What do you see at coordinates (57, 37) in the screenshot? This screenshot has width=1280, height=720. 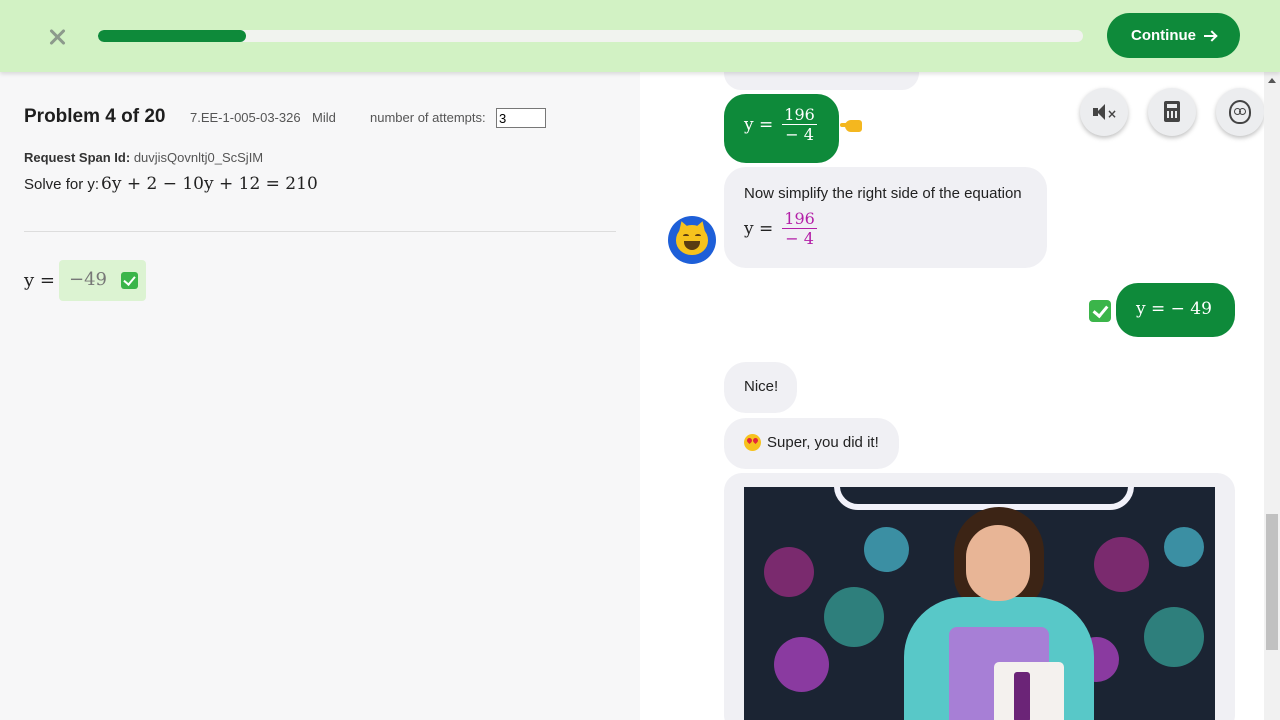 I see `close-icon` at bounding box center [57, 37].